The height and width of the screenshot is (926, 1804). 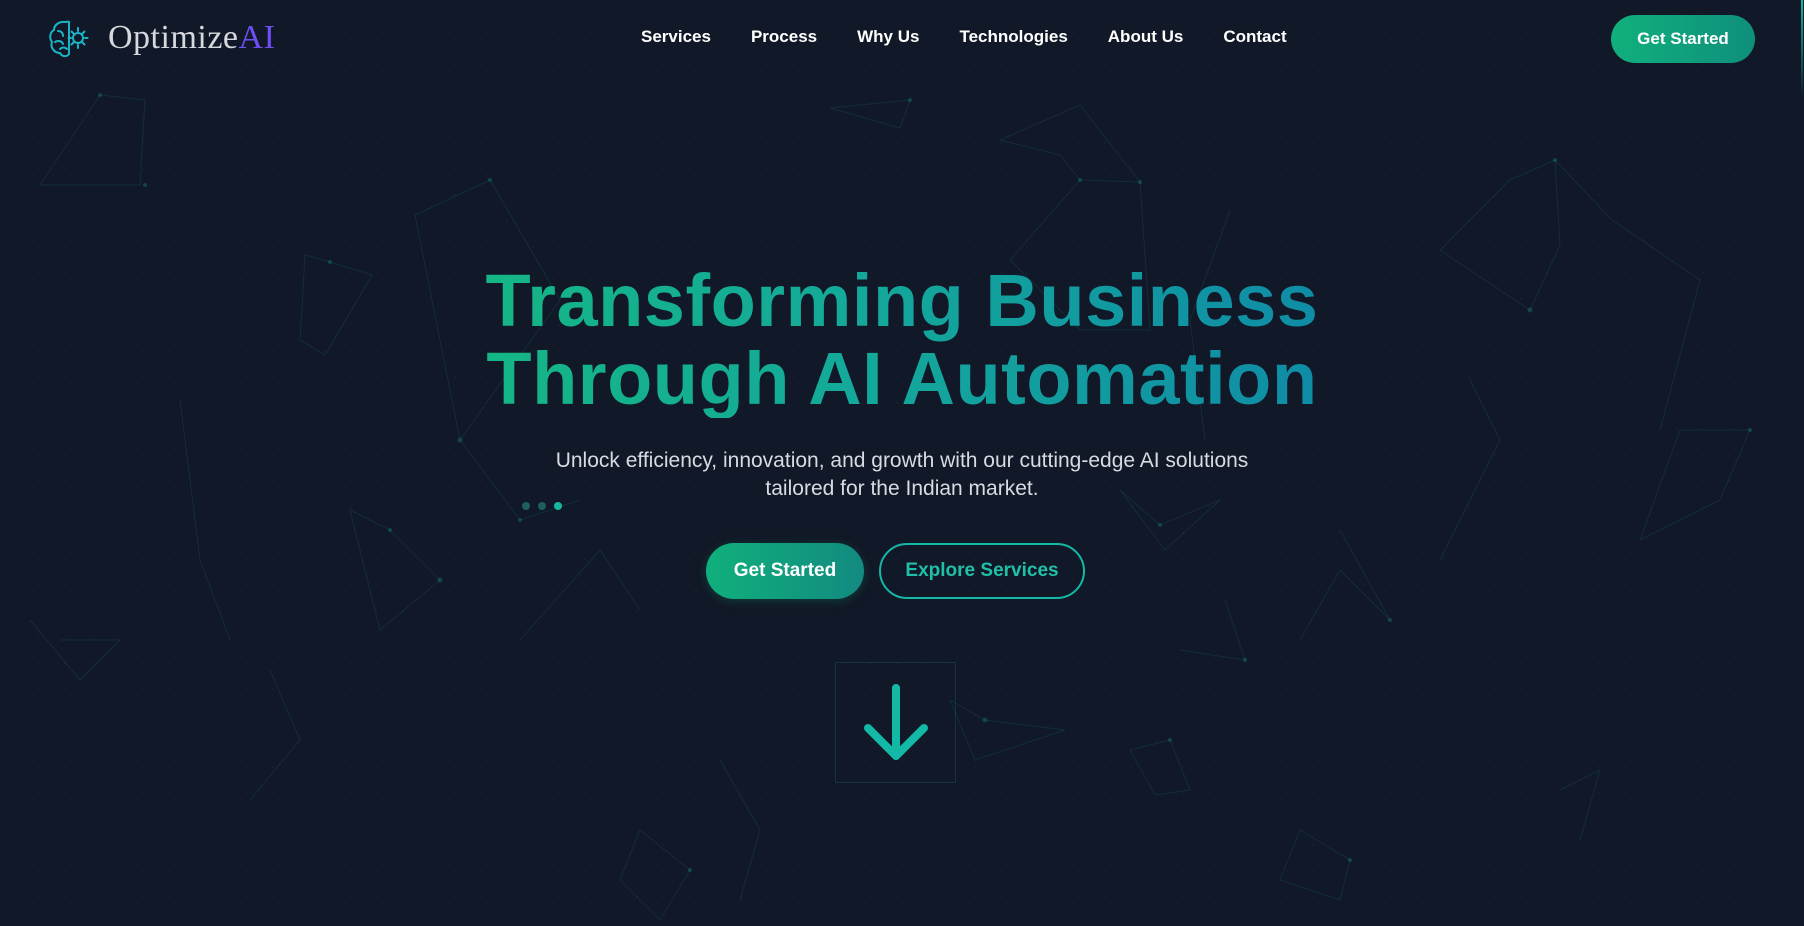 I want to click on hero-subtitle-line-2: tailored for the Indian market., so click(x=902, y=488).